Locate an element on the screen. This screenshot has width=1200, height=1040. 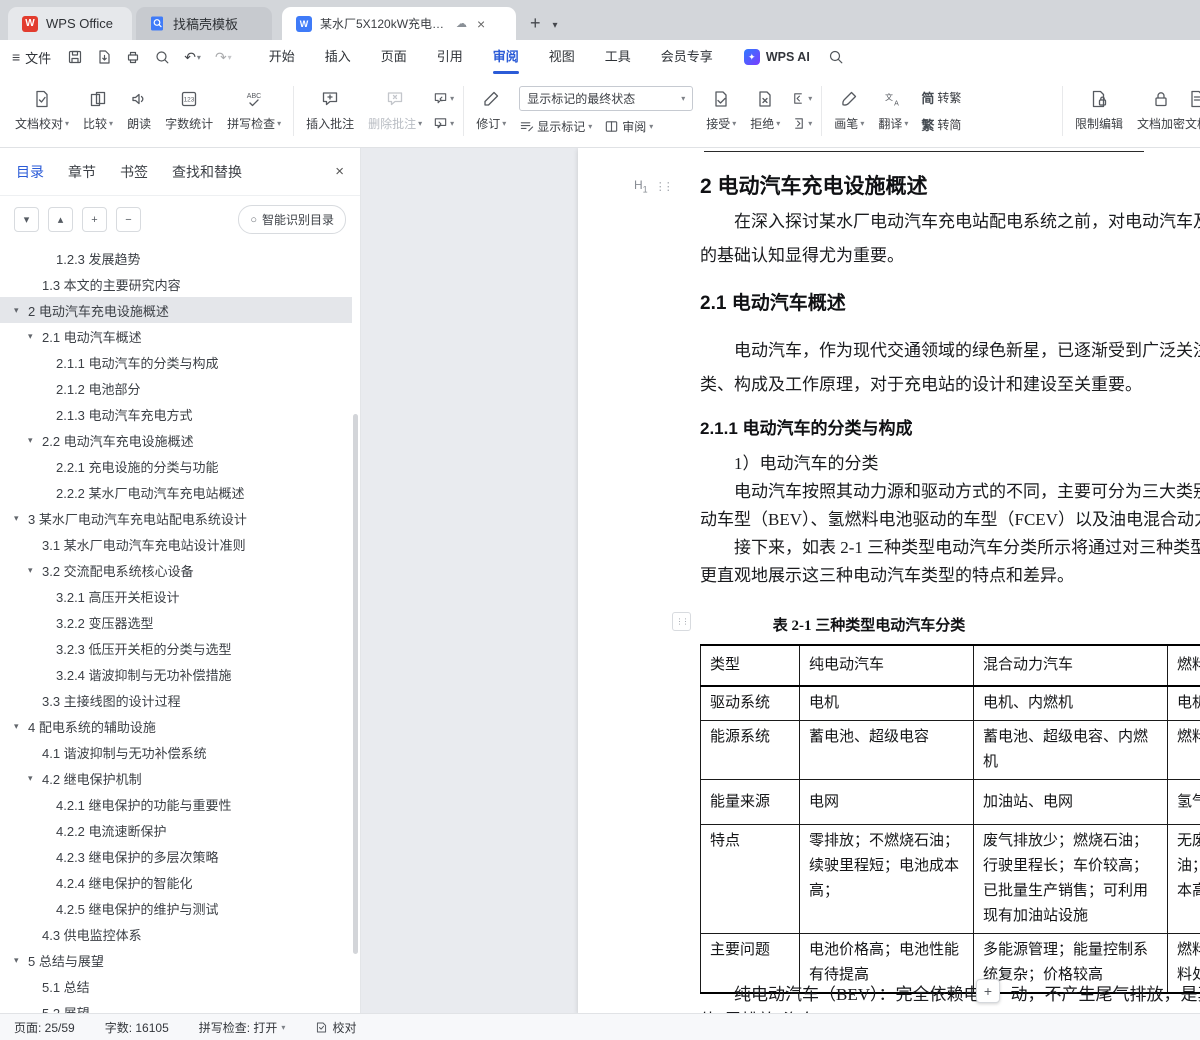
toc-item: 2.1.2 电池部分 is located at coordinates (176, 388).